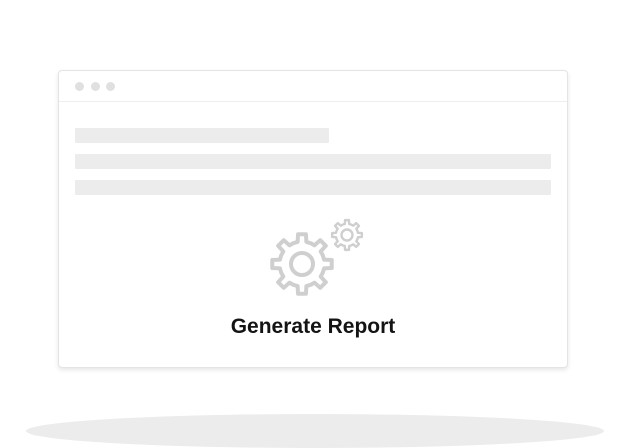 The width and height of the screenshot is (618, 448). What do you see at coordinates (313, 86) in the screenshot?
I see `window-titlebar` at bounding box center [313, 86].